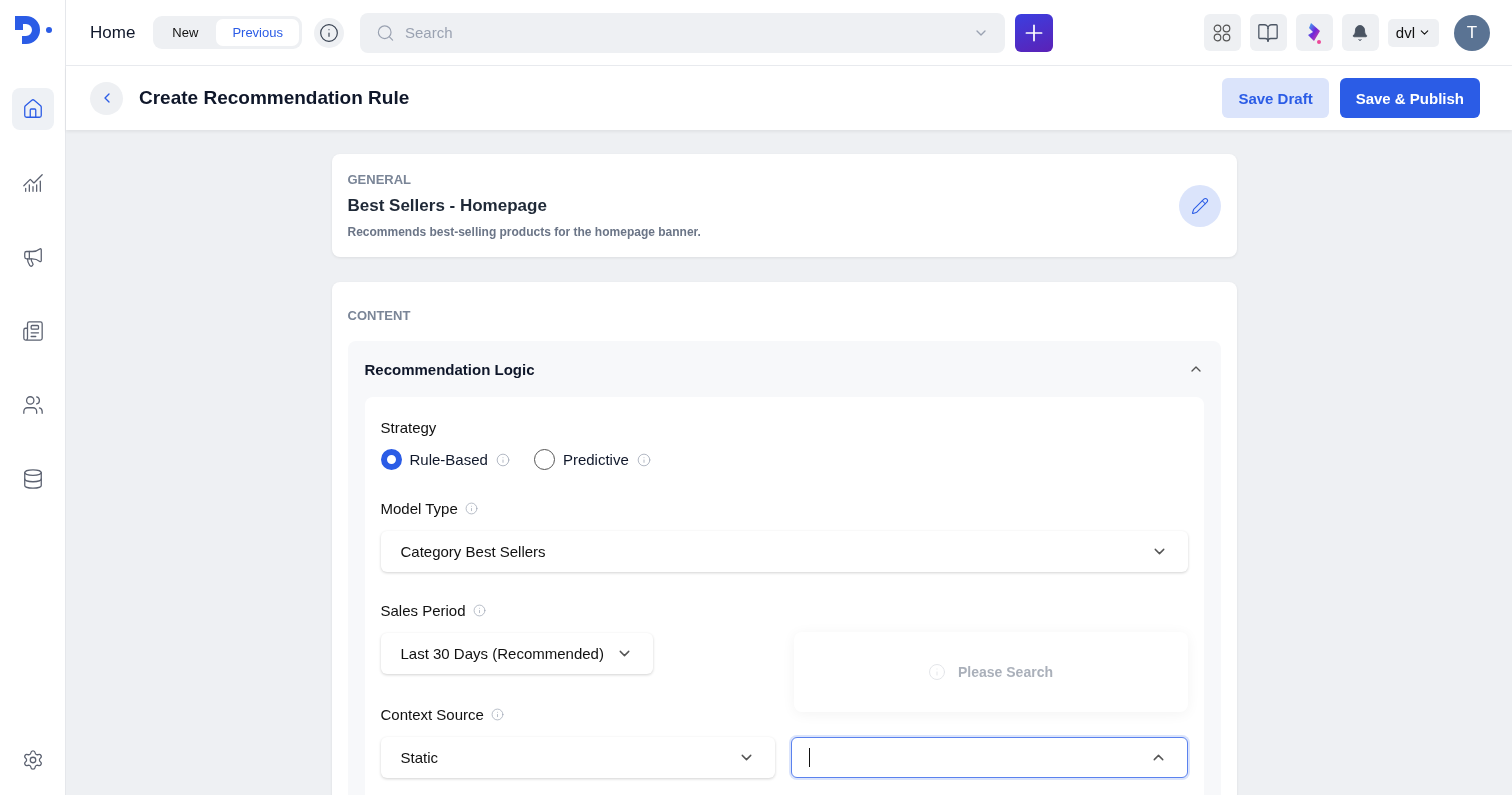 The image size is (1512, 795). What do you see at coordinates (423, 610) in the screenshot?
I see `field-label: Sales Period` at bounding box center [423, 610].